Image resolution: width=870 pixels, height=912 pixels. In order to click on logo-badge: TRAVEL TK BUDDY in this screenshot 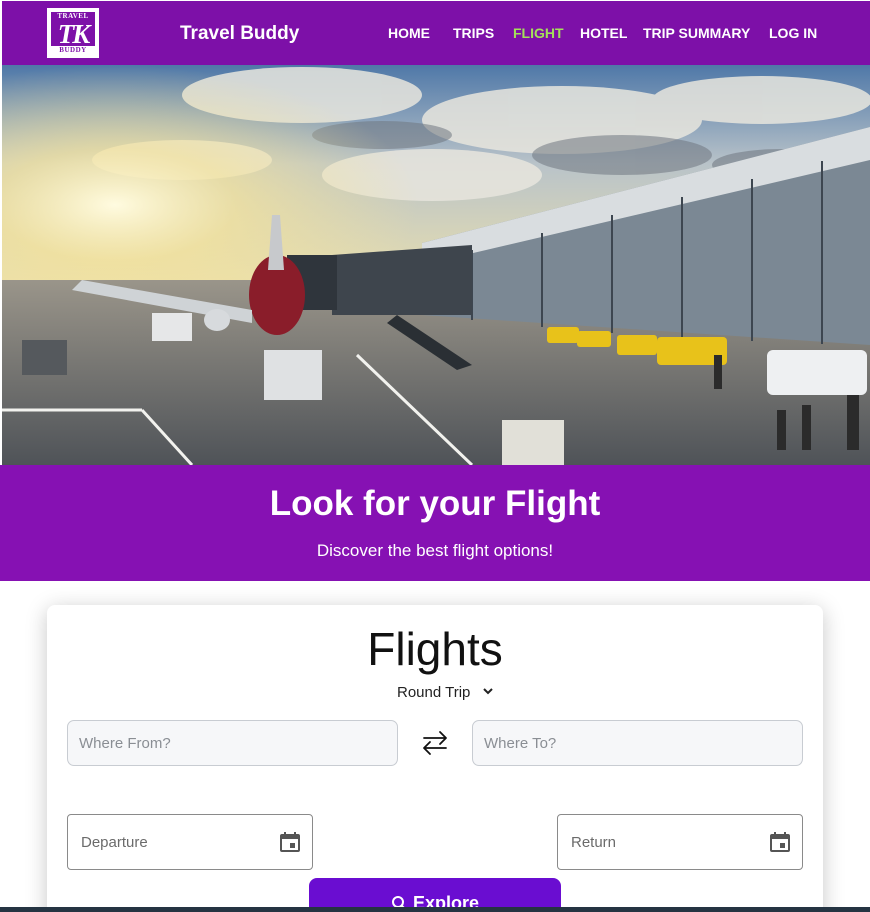, I will do `click(73, 33)`.